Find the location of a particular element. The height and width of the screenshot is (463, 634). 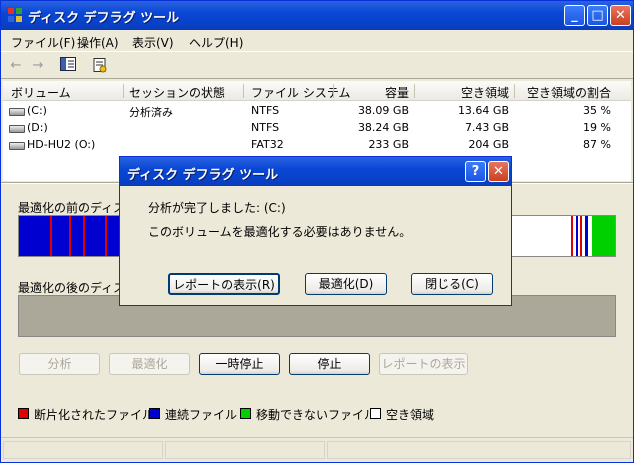

volume-name: HD-HU2 (O:) is located at coordinates (61, 144).